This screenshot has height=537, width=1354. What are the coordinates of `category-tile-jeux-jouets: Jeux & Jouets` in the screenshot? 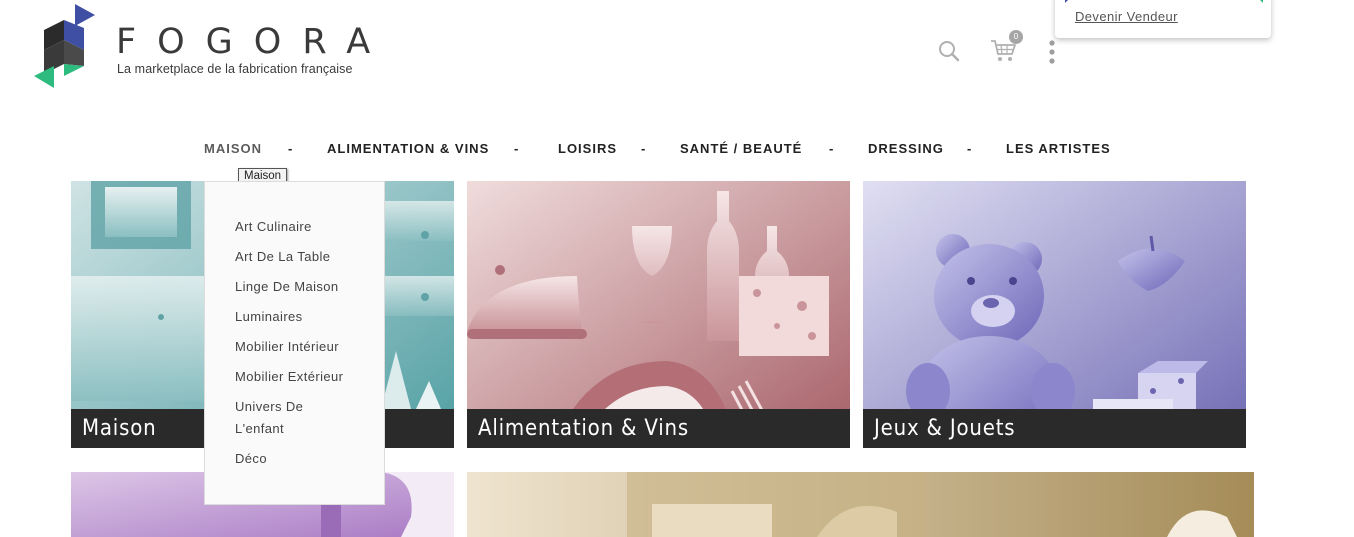 It's located at (1054, 314).